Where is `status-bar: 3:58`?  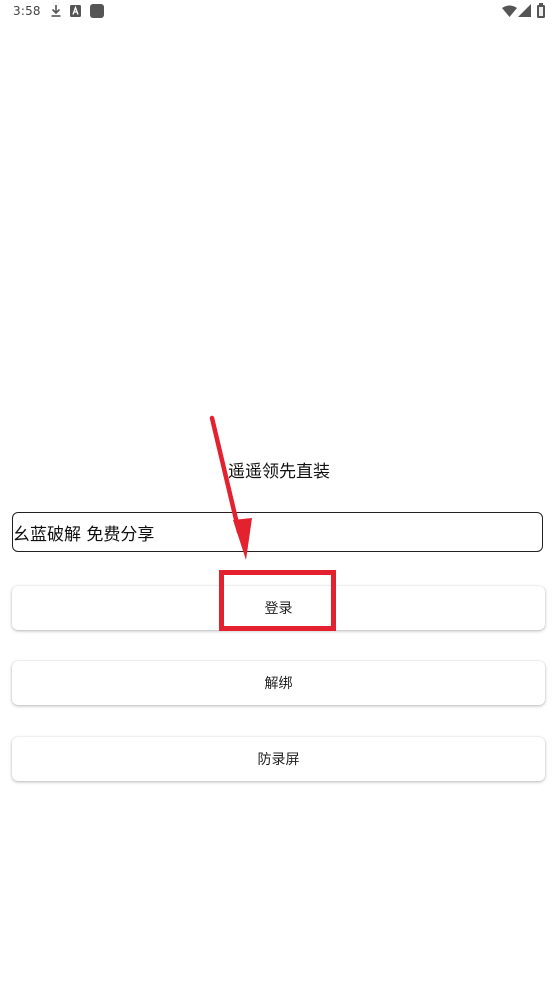
status-bar: 3:58 is located at coordinates (279, 12).